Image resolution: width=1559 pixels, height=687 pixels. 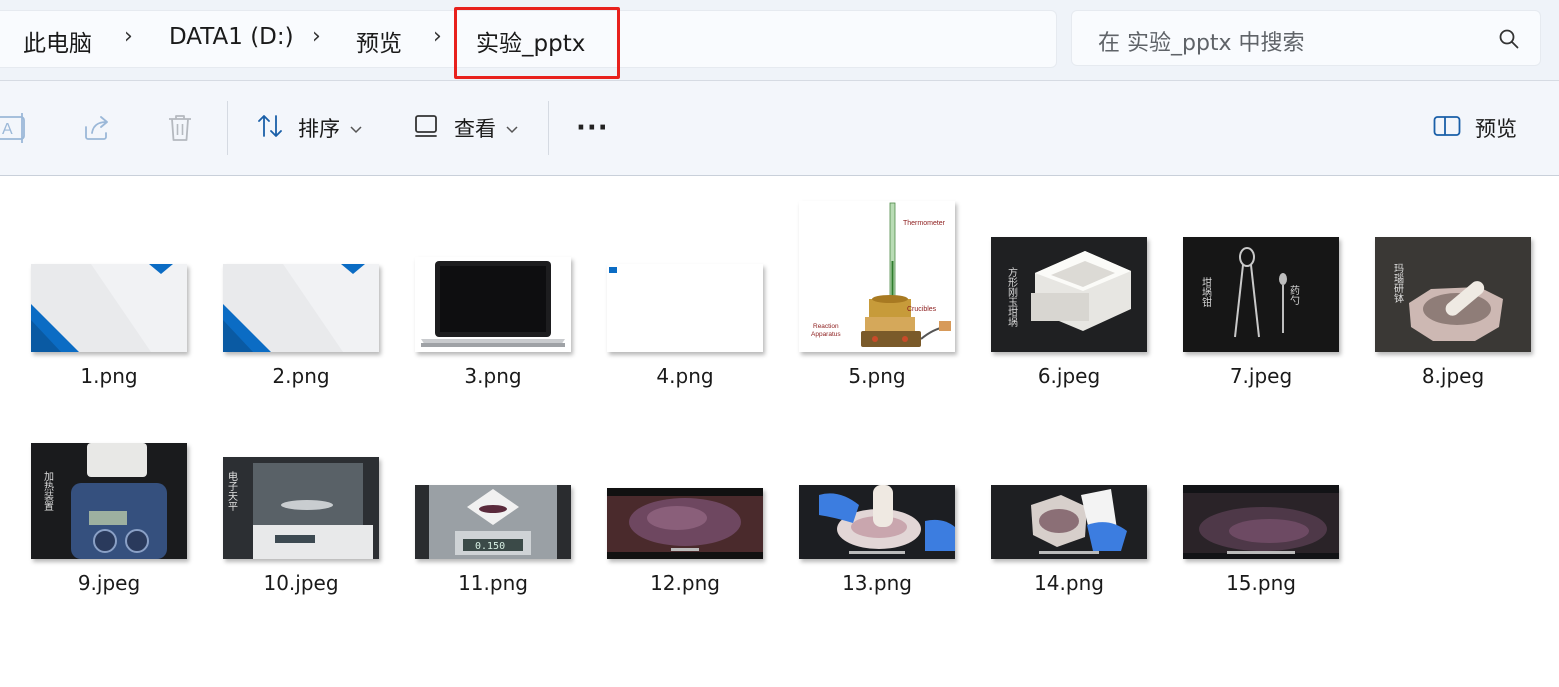 What do you see at coordinates (1069, 583) in the screenshot?
I see `file-name: 14.png` at bounding box center [1069, 583].